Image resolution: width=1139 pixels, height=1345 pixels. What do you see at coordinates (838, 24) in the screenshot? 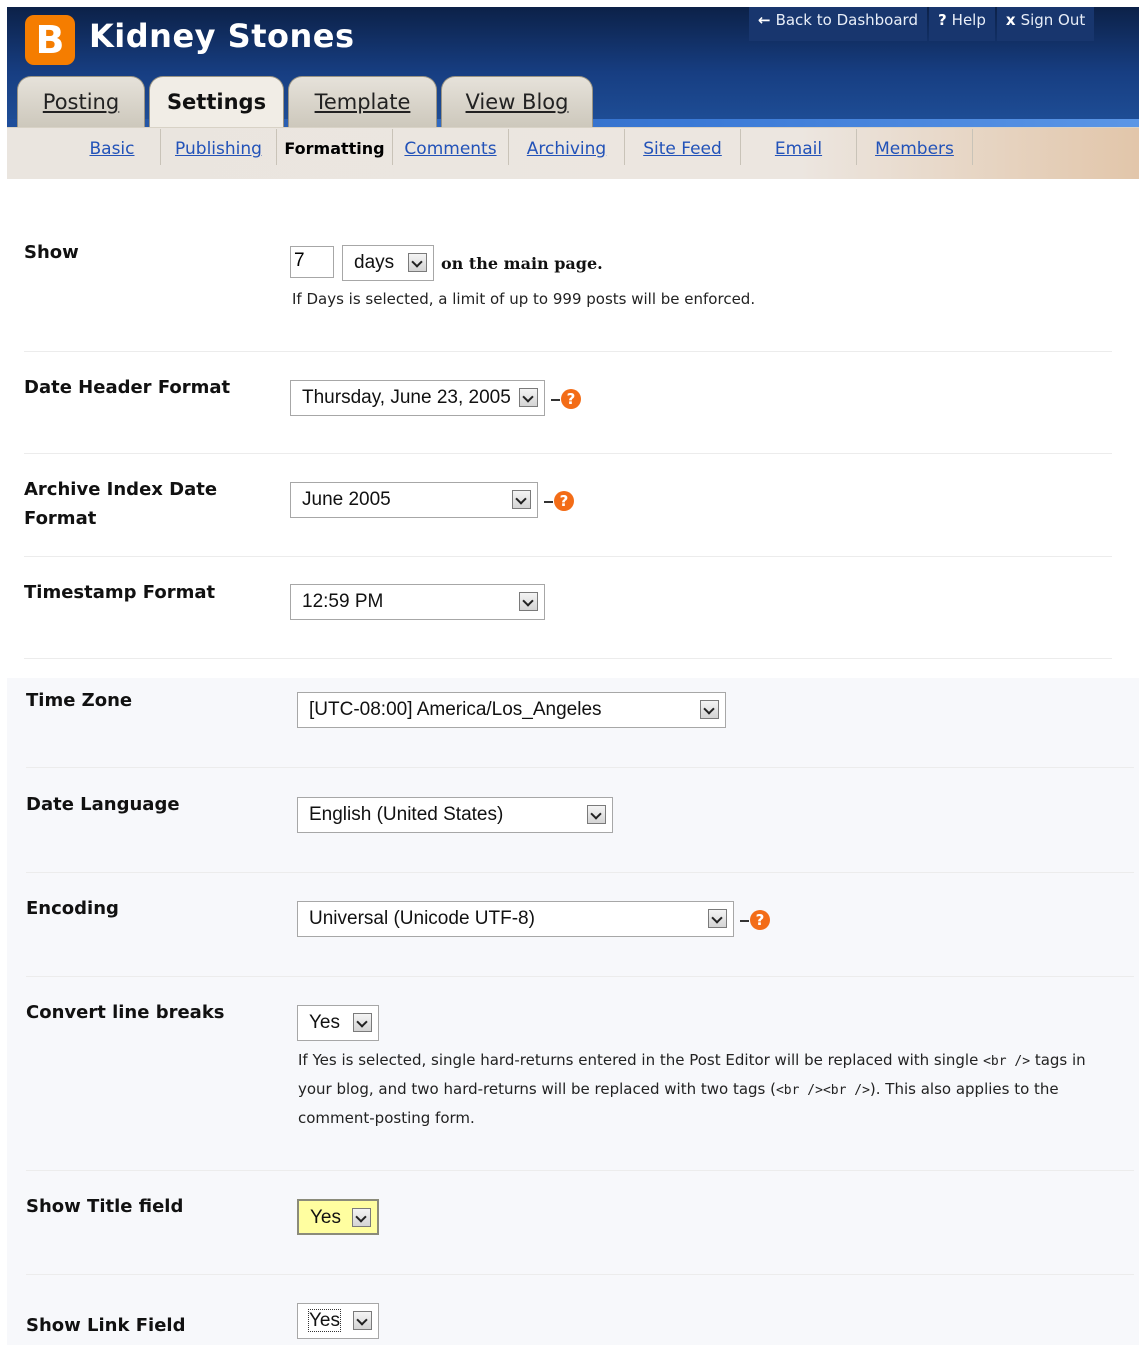
I see `back-to-dashboard-link: ← Back to Dashboard` at bounding box center [838, 24].